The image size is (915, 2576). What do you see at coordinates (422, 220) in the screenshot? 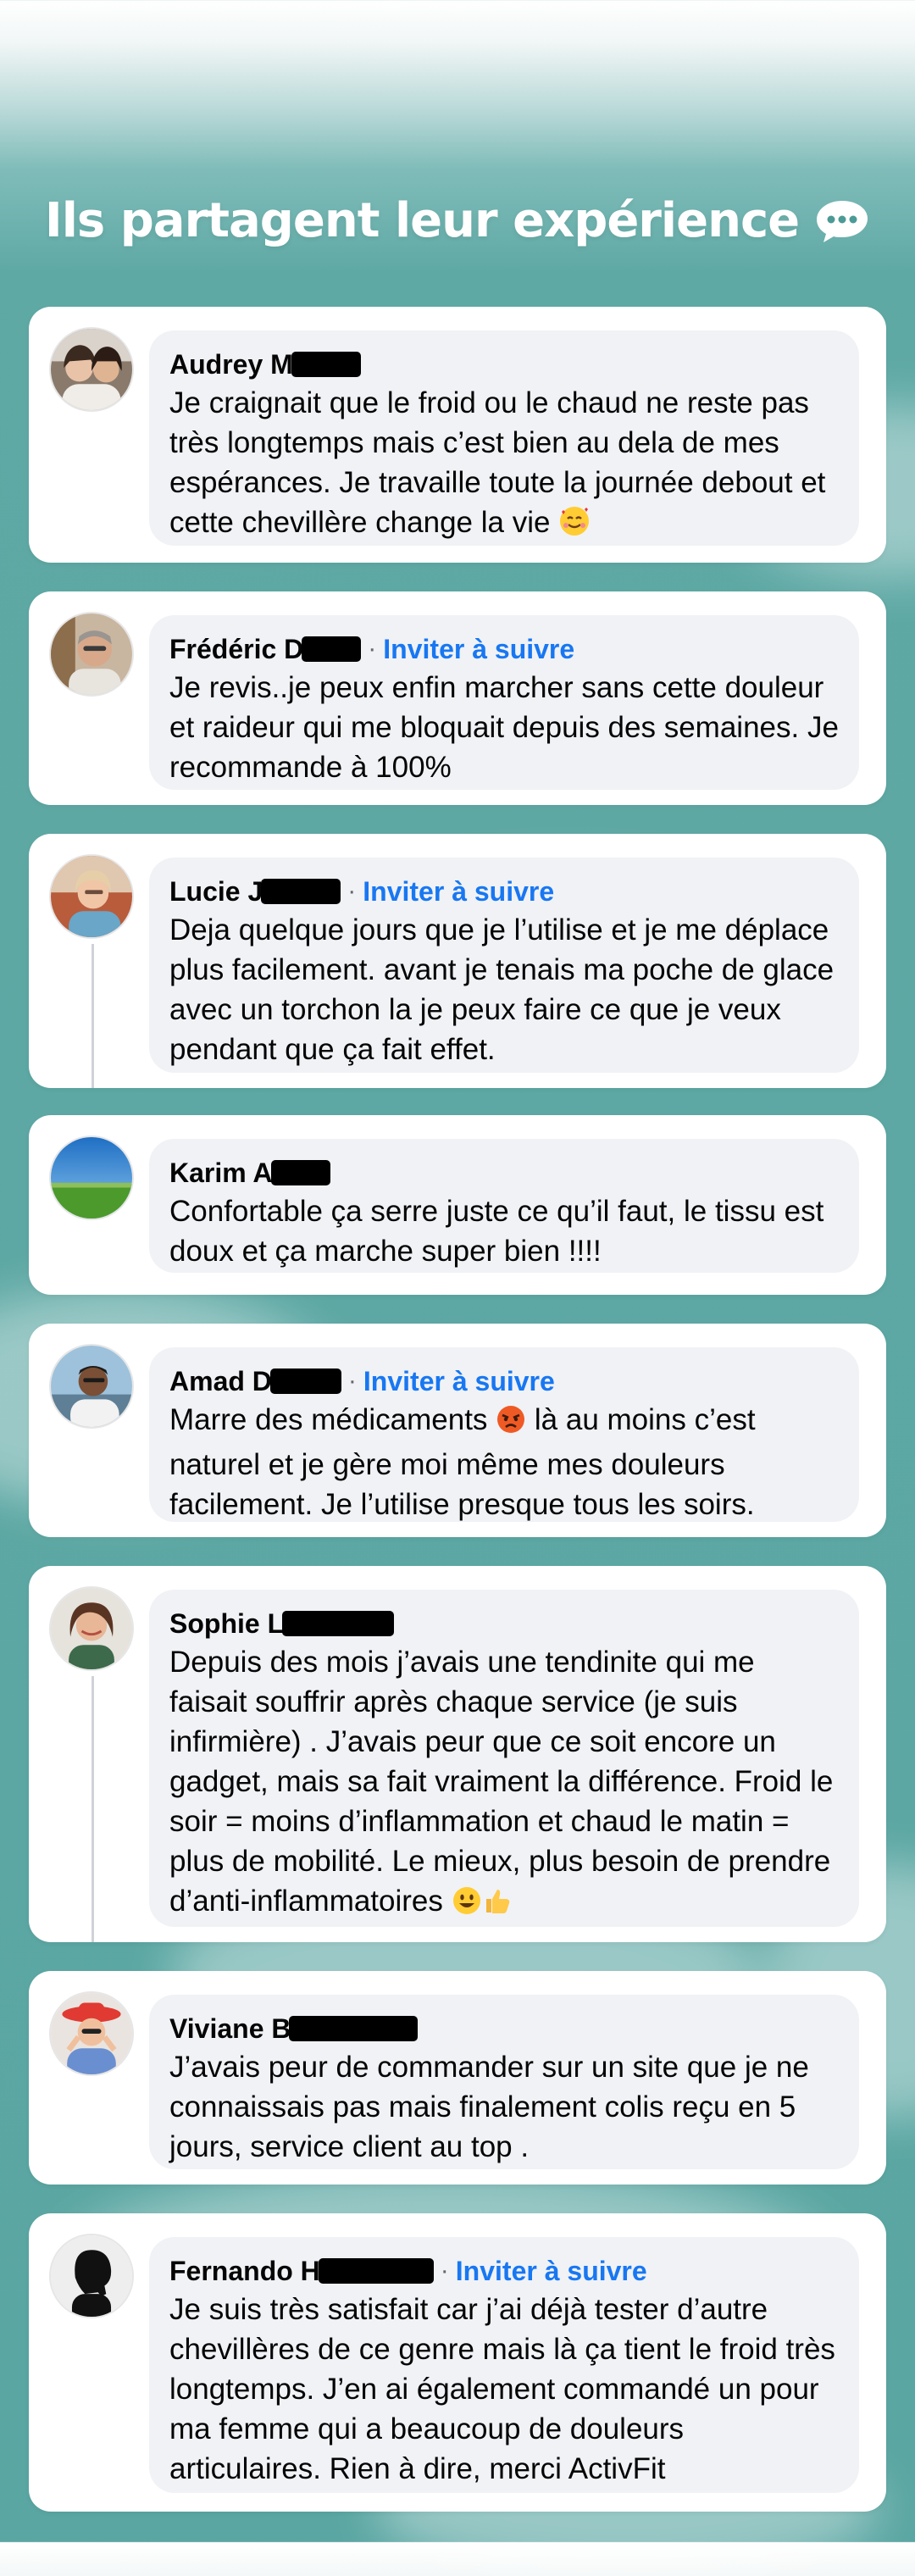
I see `page-title-text: Ils partagent leur expérience` at bounding box center [422, 220].